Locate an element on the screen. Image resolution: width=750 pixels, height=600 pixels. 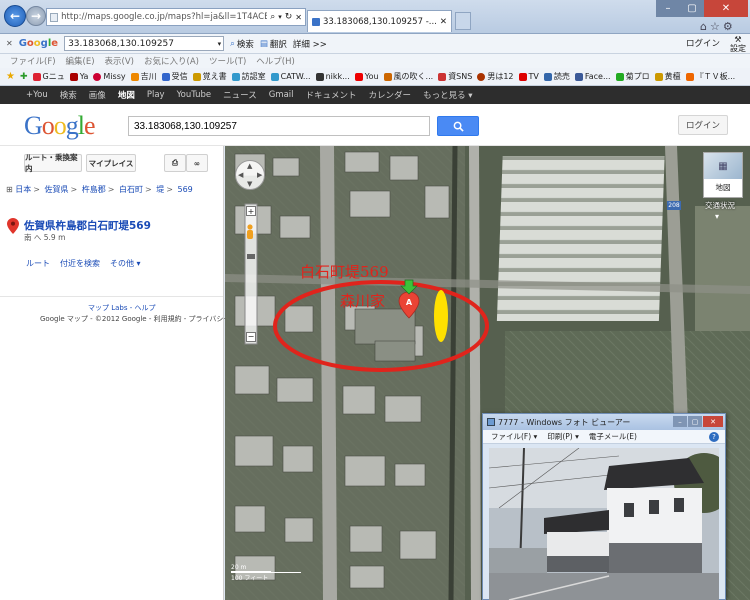
favorite-item: 訪認室 is located at coordinates (248, 76).